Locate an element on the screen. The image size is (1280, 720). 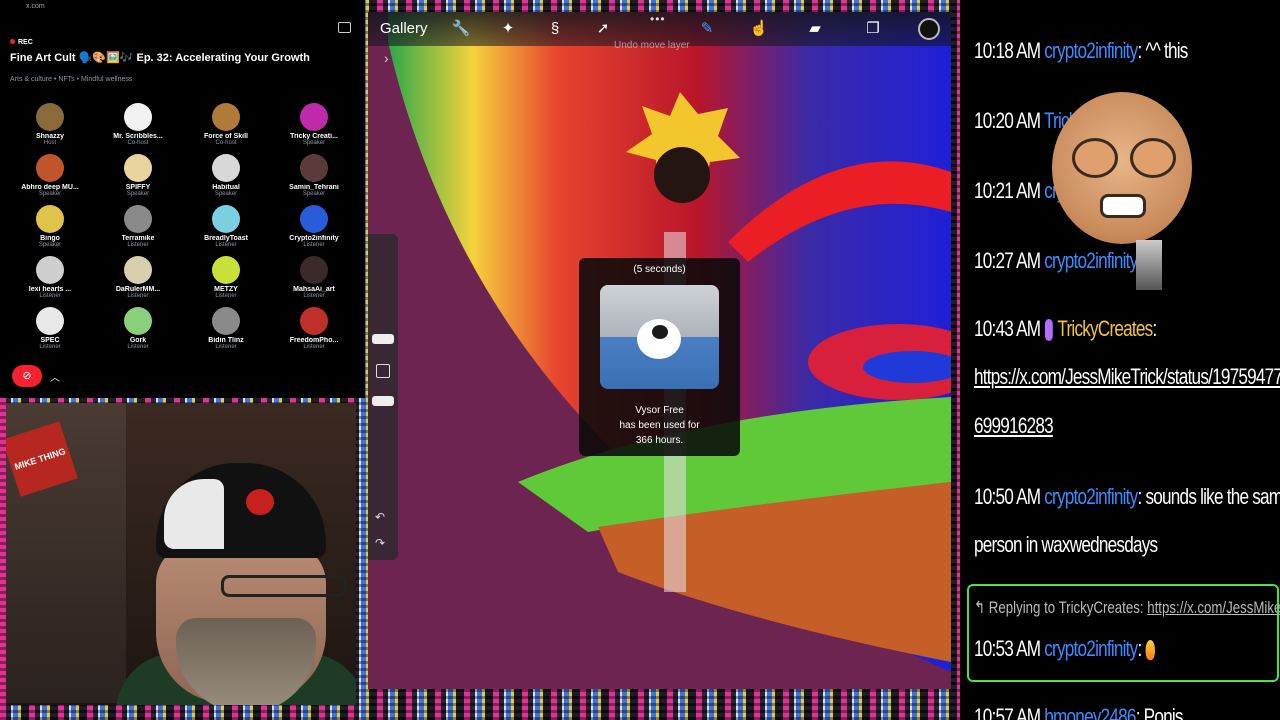
participant-name: Bidin Tlinz is located at coordinates (226, 340).